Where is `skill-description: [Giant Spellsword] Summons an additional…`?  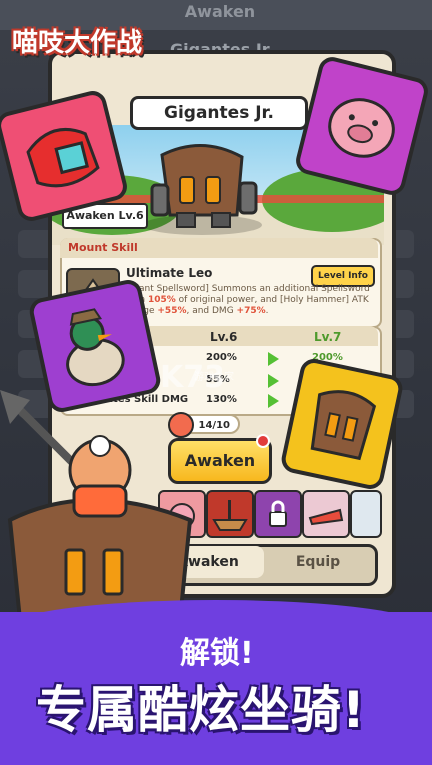 skill-description: [Giant Spellsword] Summons an additional… is located at coordinates (250, 300).